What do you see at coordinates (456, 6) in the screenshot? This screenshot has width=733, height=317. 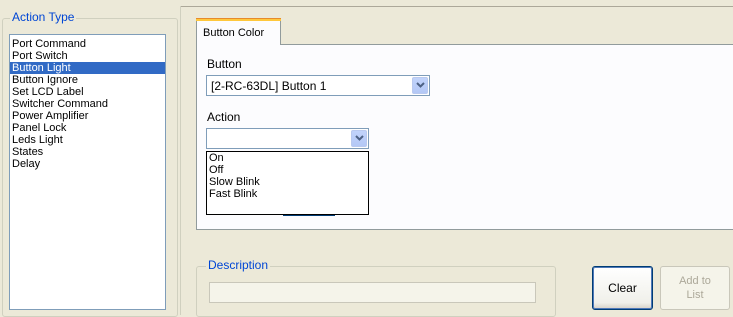 I see `top-divider` at bounding box center [456, 6].